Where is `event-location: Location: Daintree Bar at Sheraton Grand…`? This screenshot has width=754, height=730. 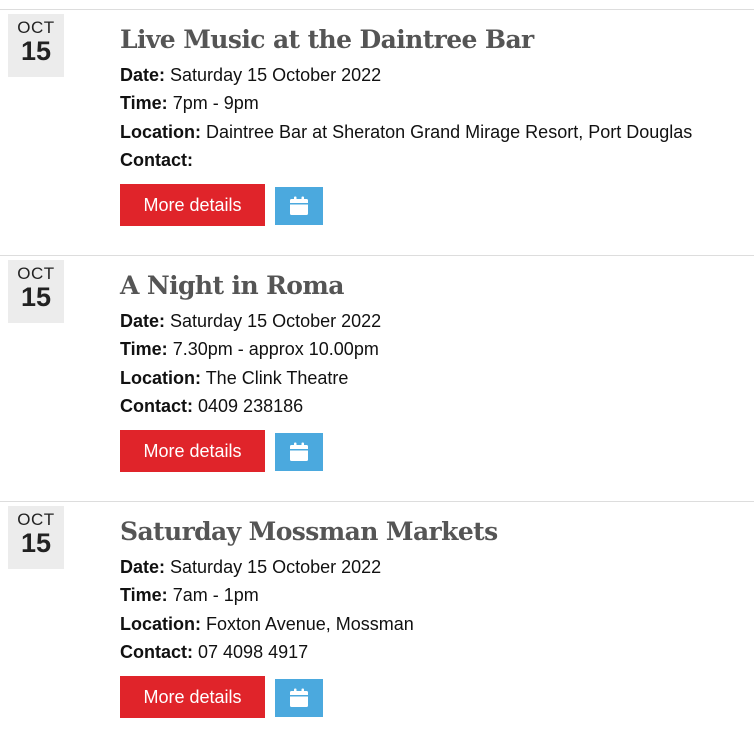 event-location: Location: Daintree Bar at Sheraton Grand… is located at coordinates (406, 132).